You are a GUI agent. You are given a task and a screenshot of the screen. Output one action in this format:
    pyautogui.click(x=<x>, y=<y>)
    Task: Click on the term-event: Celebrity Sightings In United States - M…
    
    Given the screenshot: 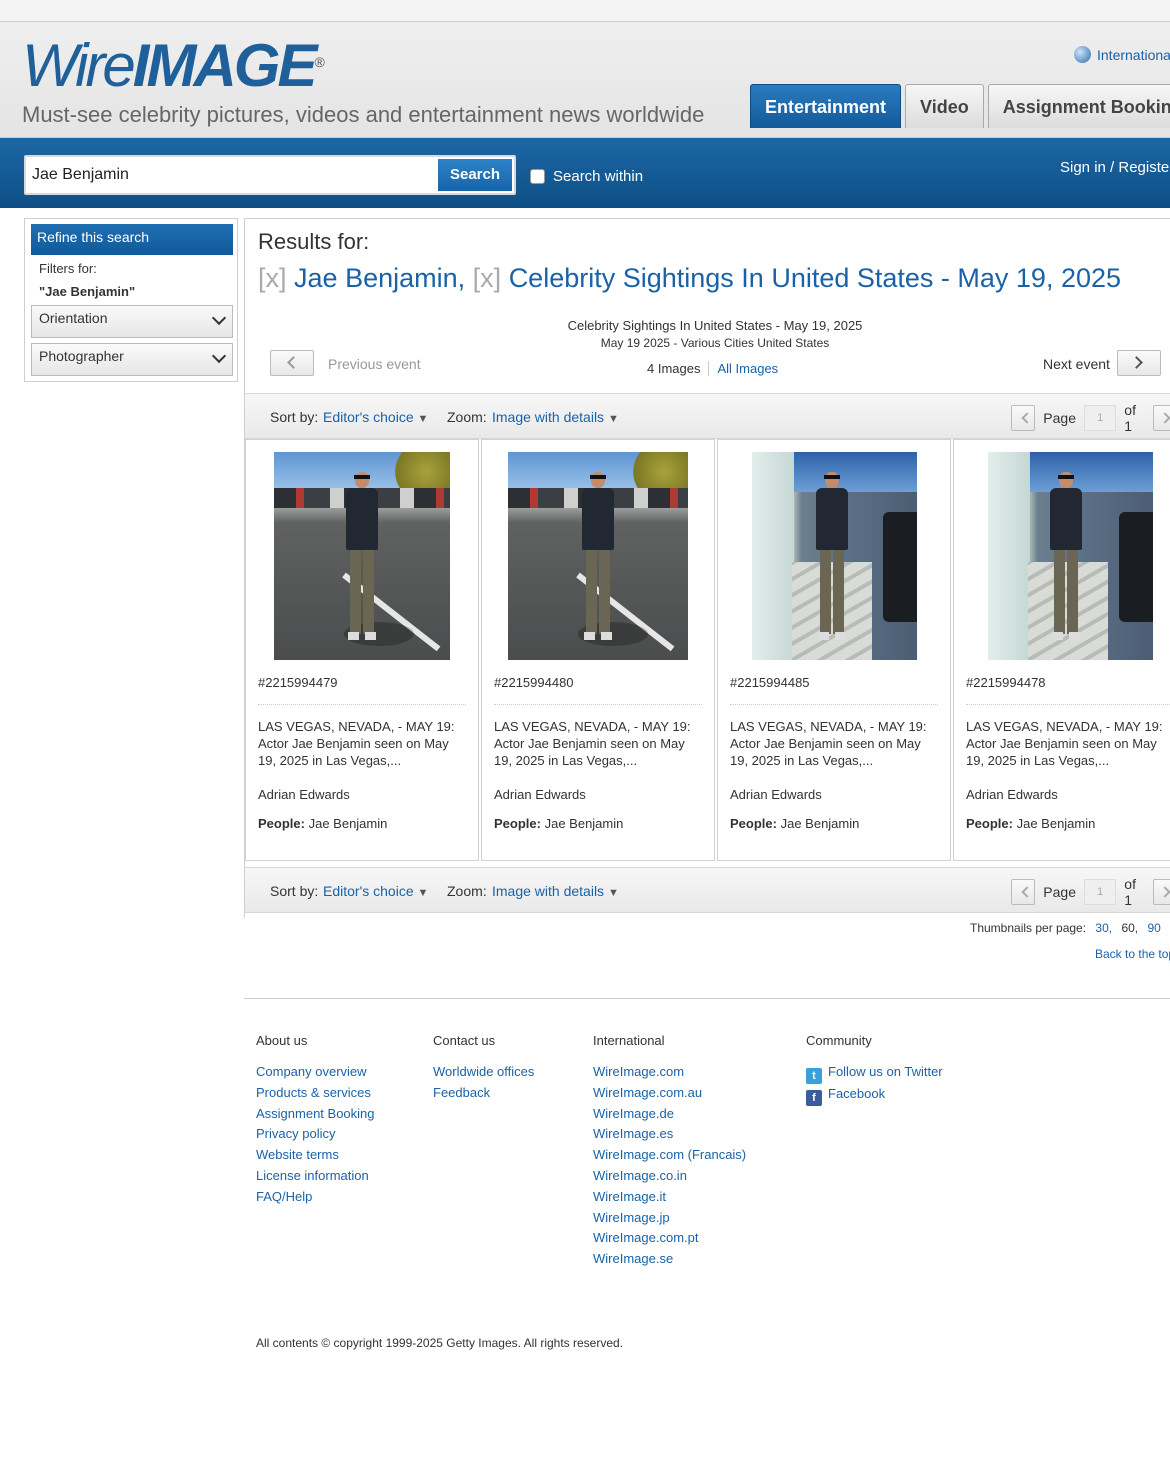 What is the action you would take?
    pyautogui.click(x=815, y=278)
    